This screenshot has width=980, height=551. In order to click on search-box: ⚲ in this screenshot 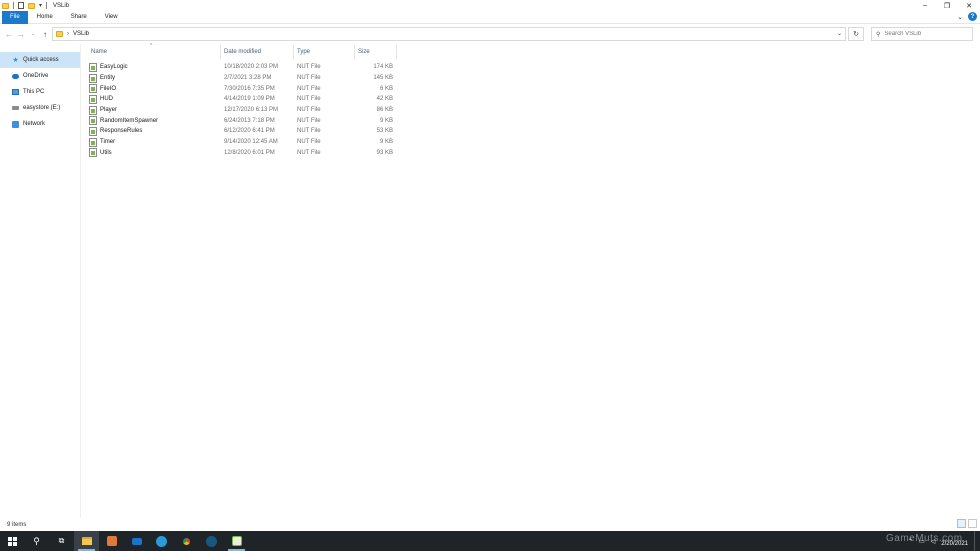, I will do `click(922, 34)`.